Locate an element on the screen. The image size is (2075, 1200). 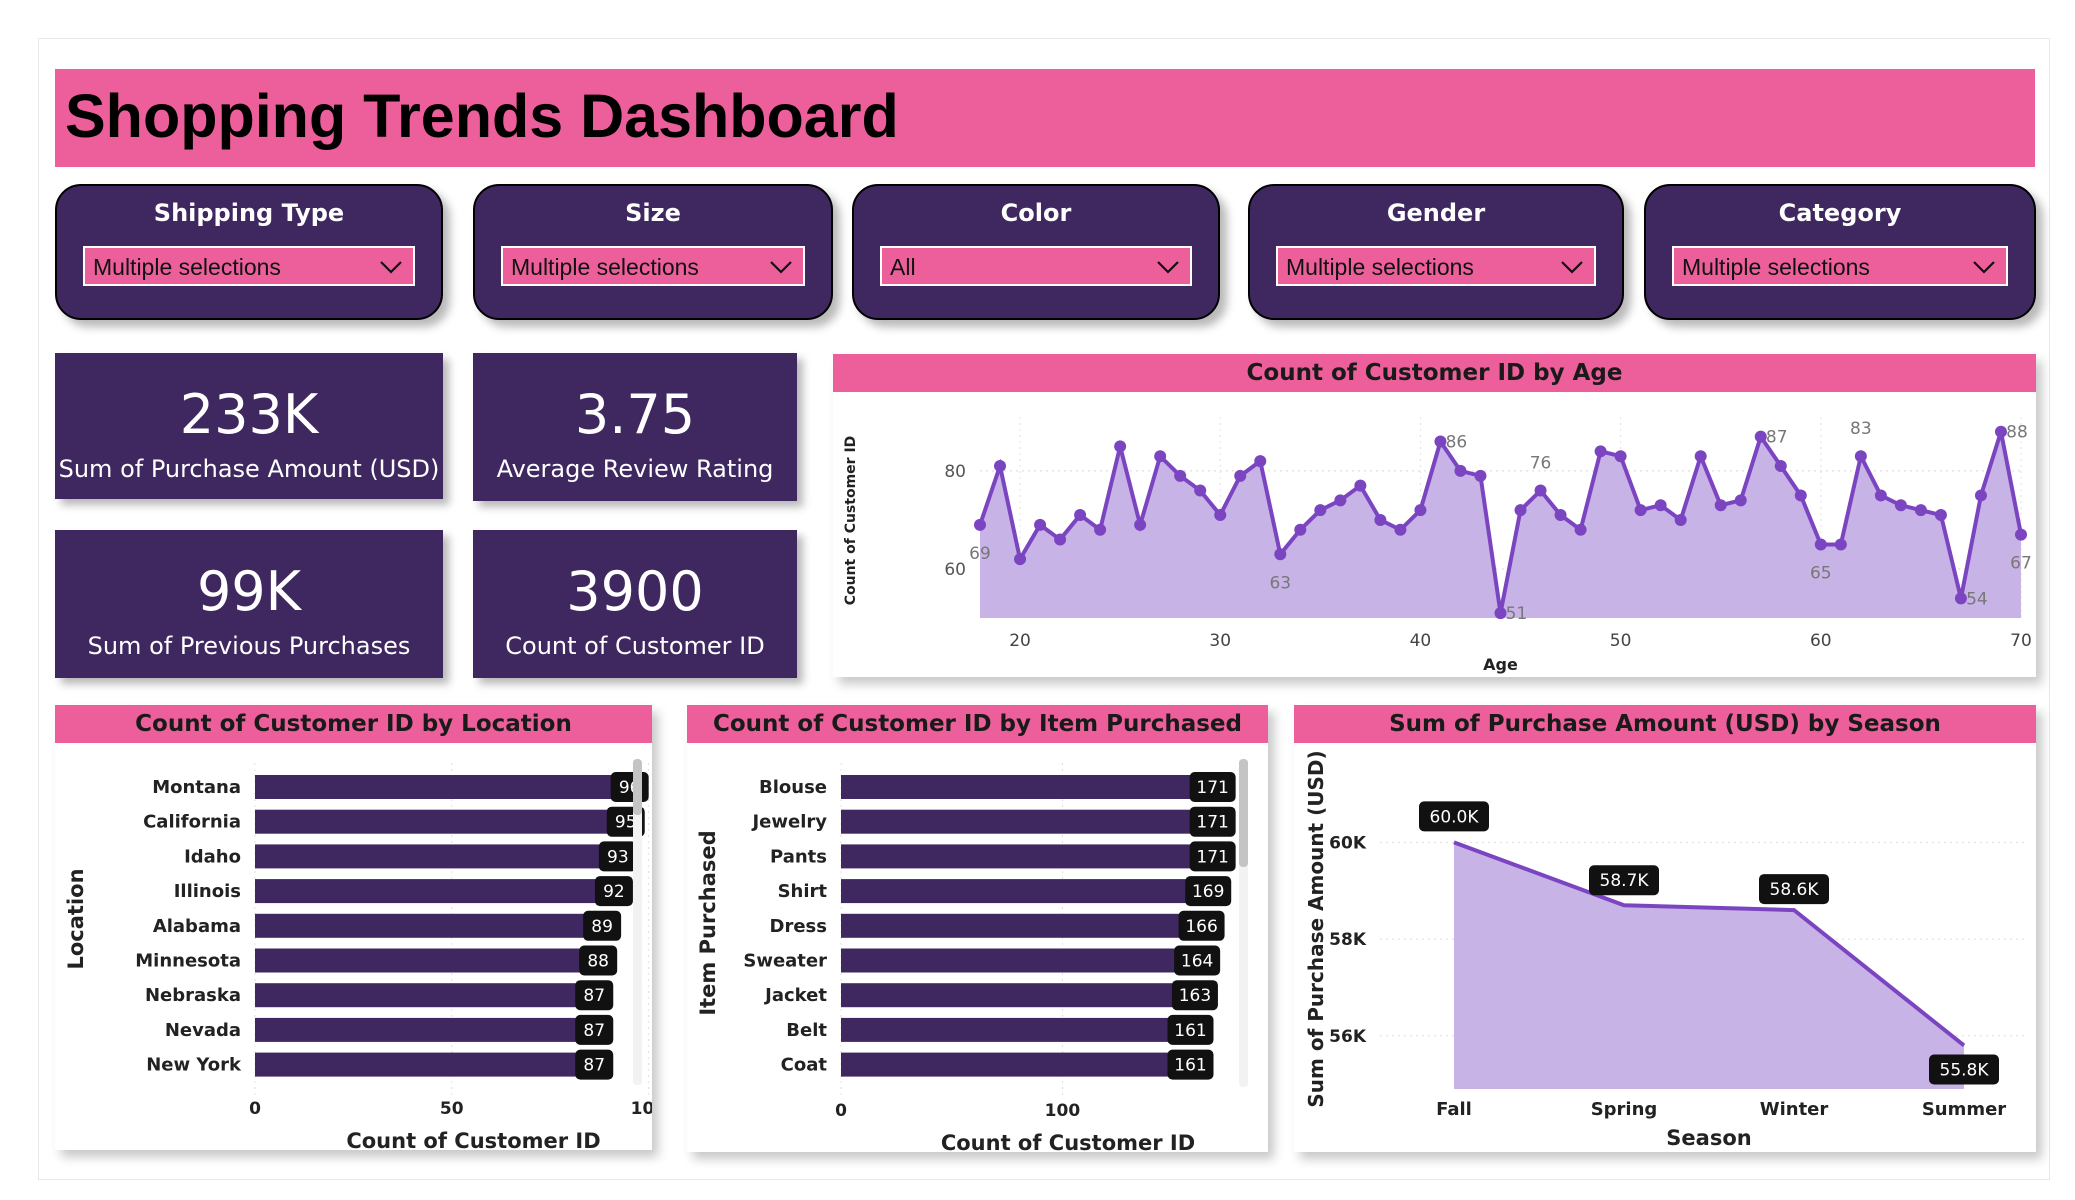
category-label: Belt is located at coordinates (806, 1030).